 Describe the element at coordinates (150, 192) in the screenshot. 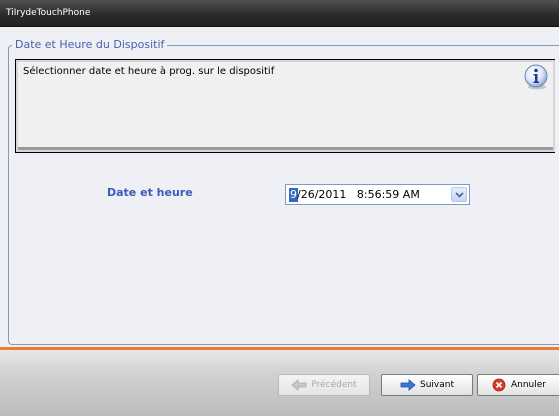

I see `datetime-label: Date et heure` at that location.